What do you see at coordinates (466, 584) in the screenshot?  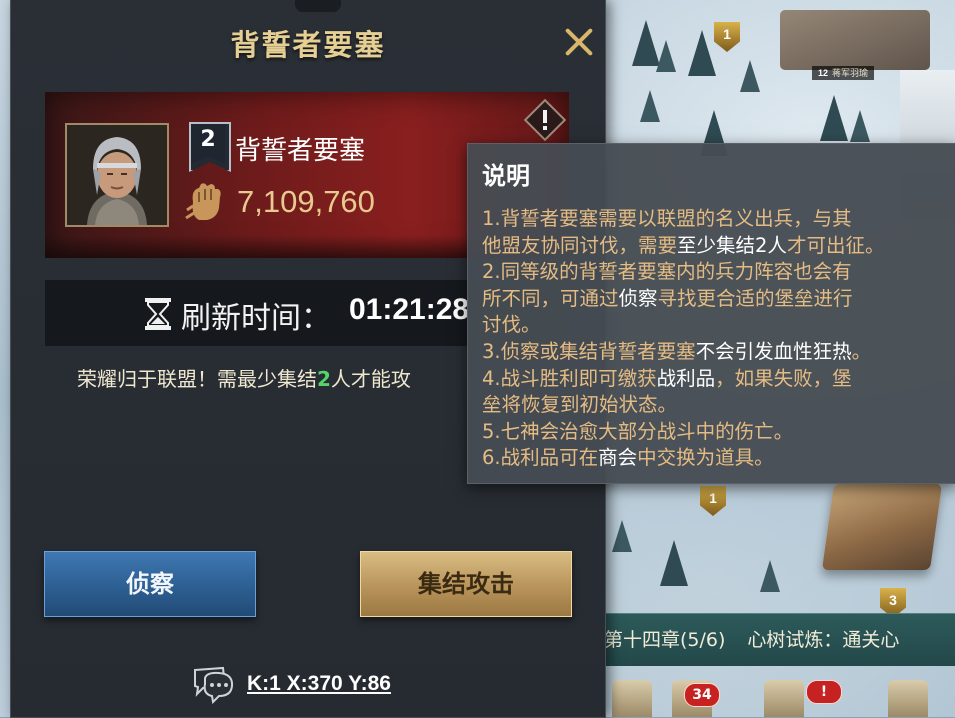 I see `rally-attack-button: 集结攻击` at bounding box center [466, 584].